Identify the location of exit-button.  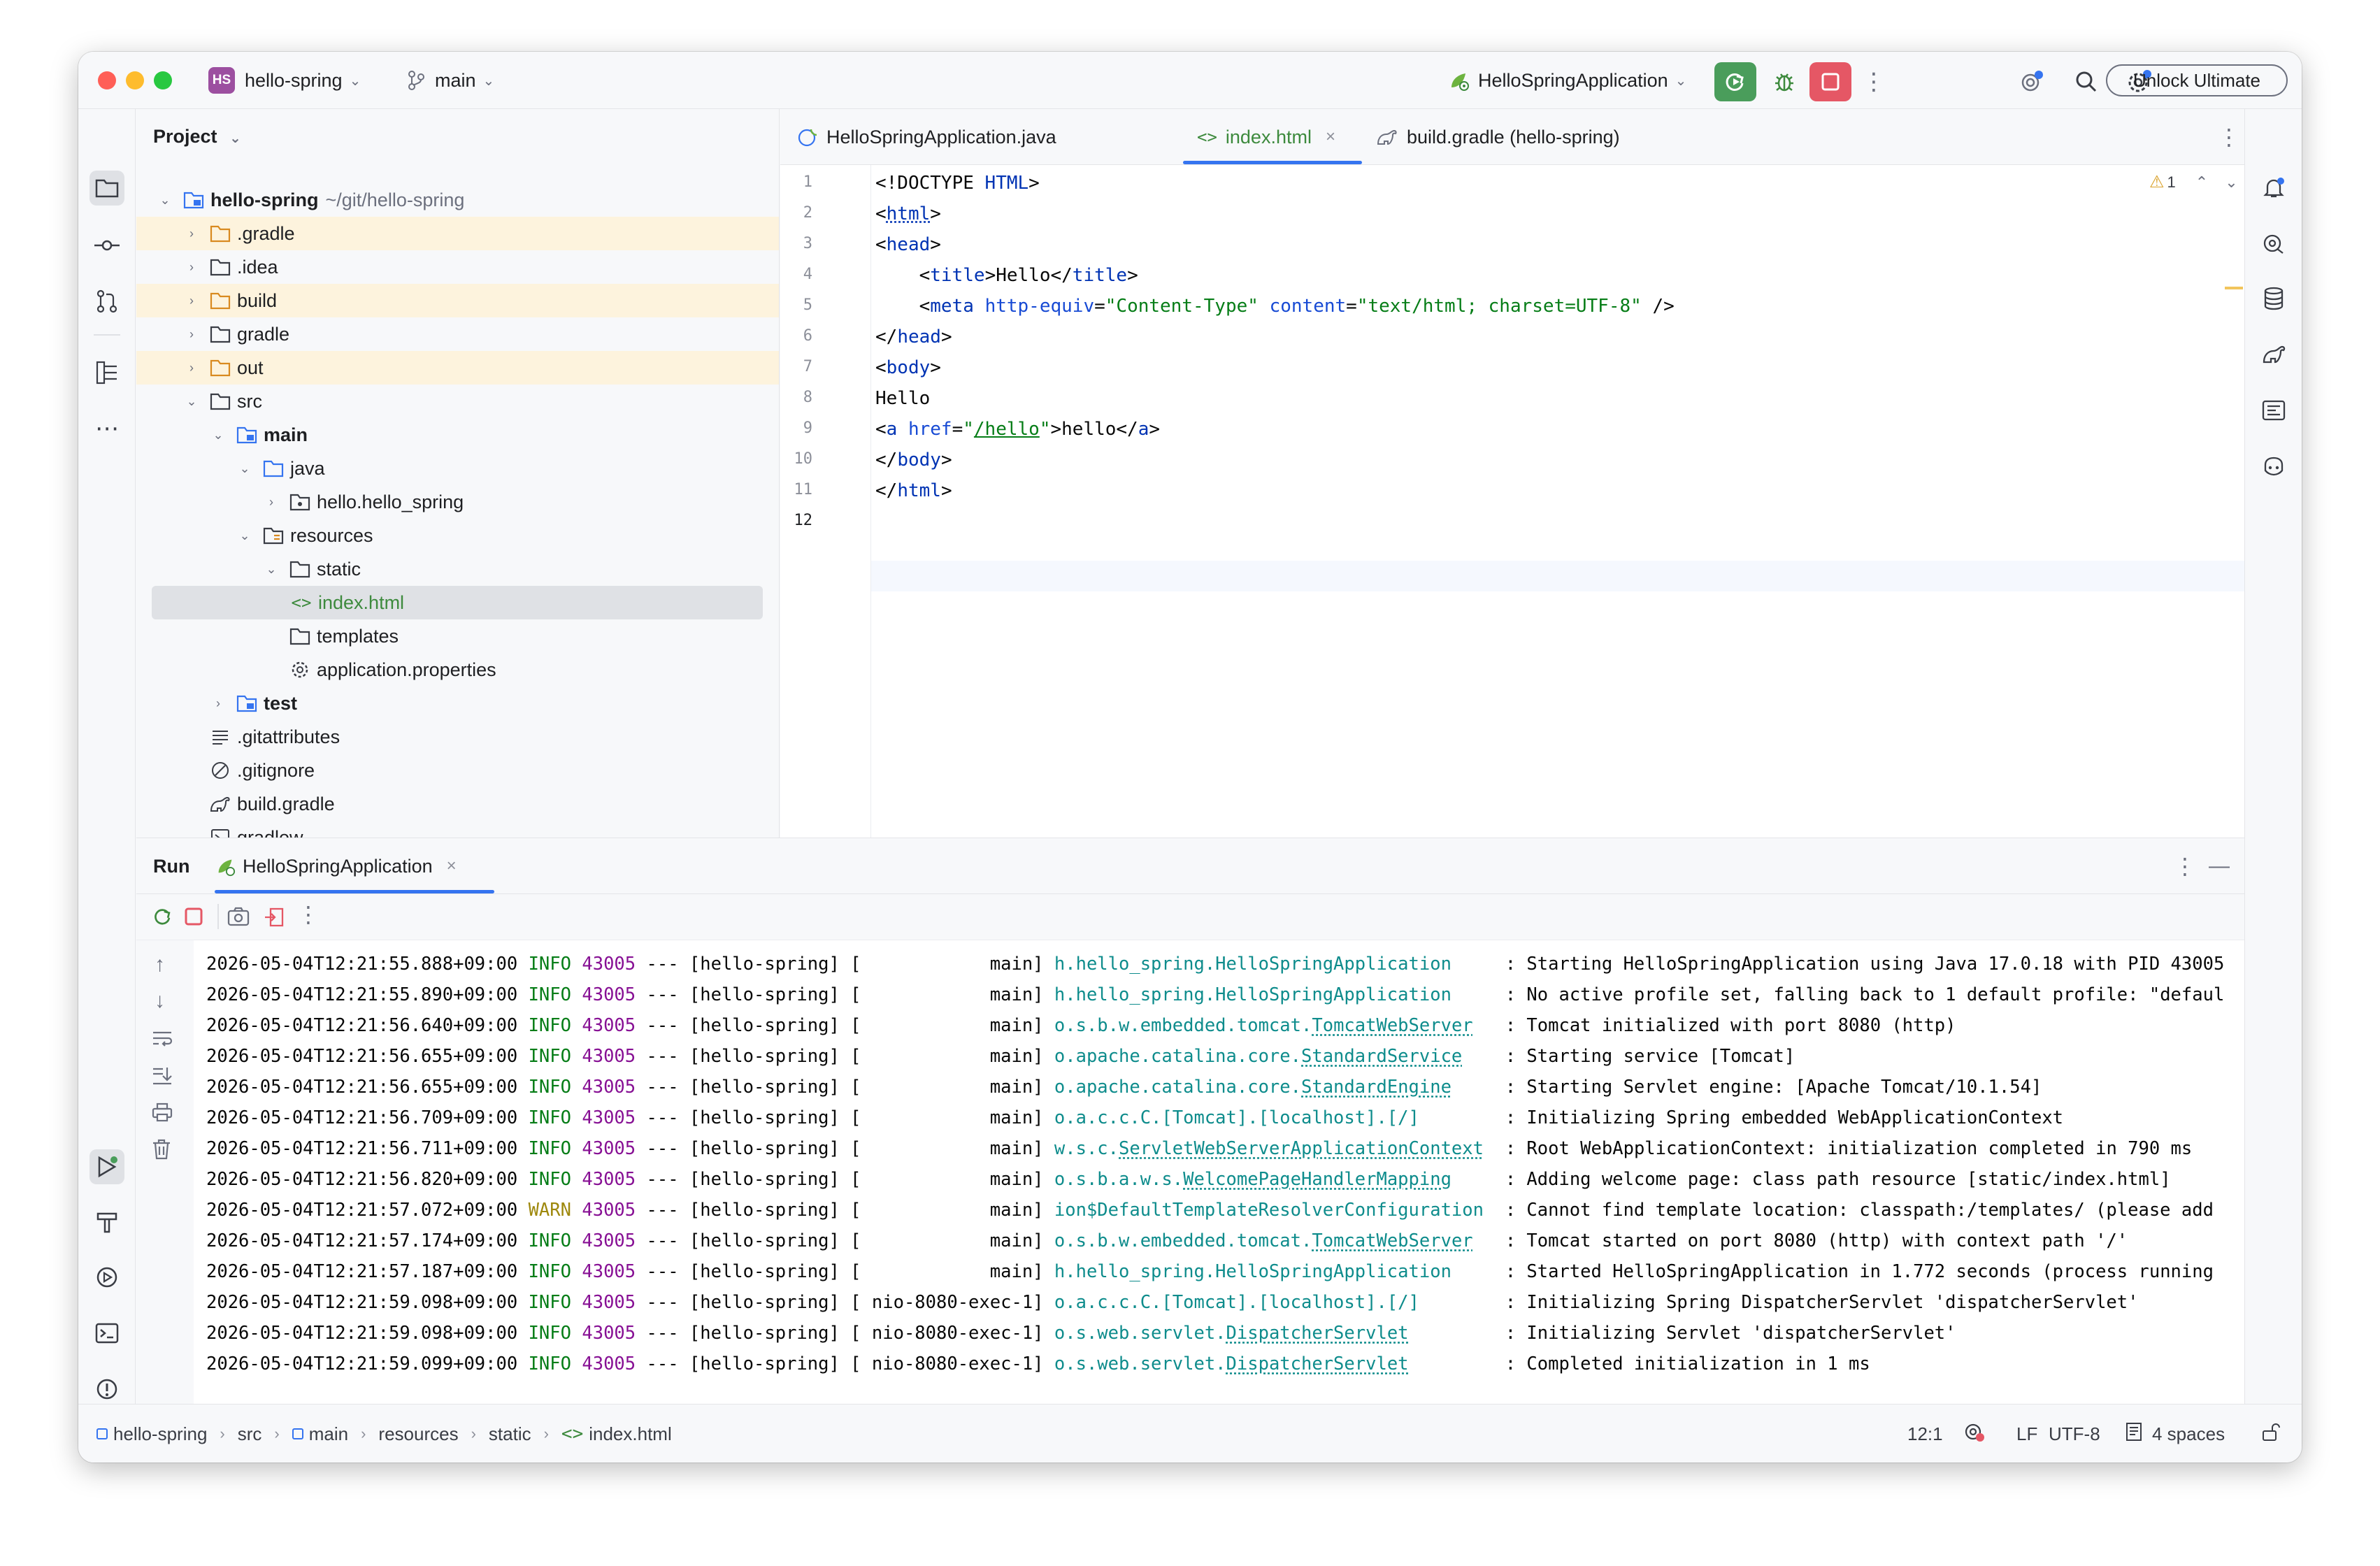
(274, 917).